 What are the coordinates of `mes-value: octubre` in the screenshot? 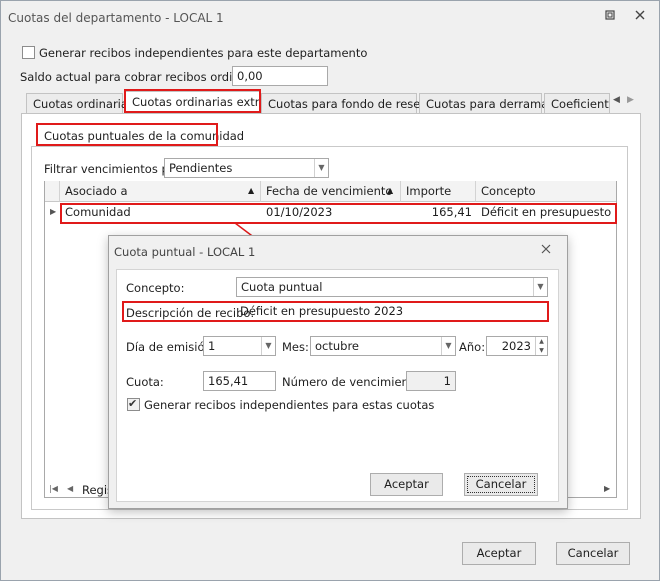 It's located at (337, 346).